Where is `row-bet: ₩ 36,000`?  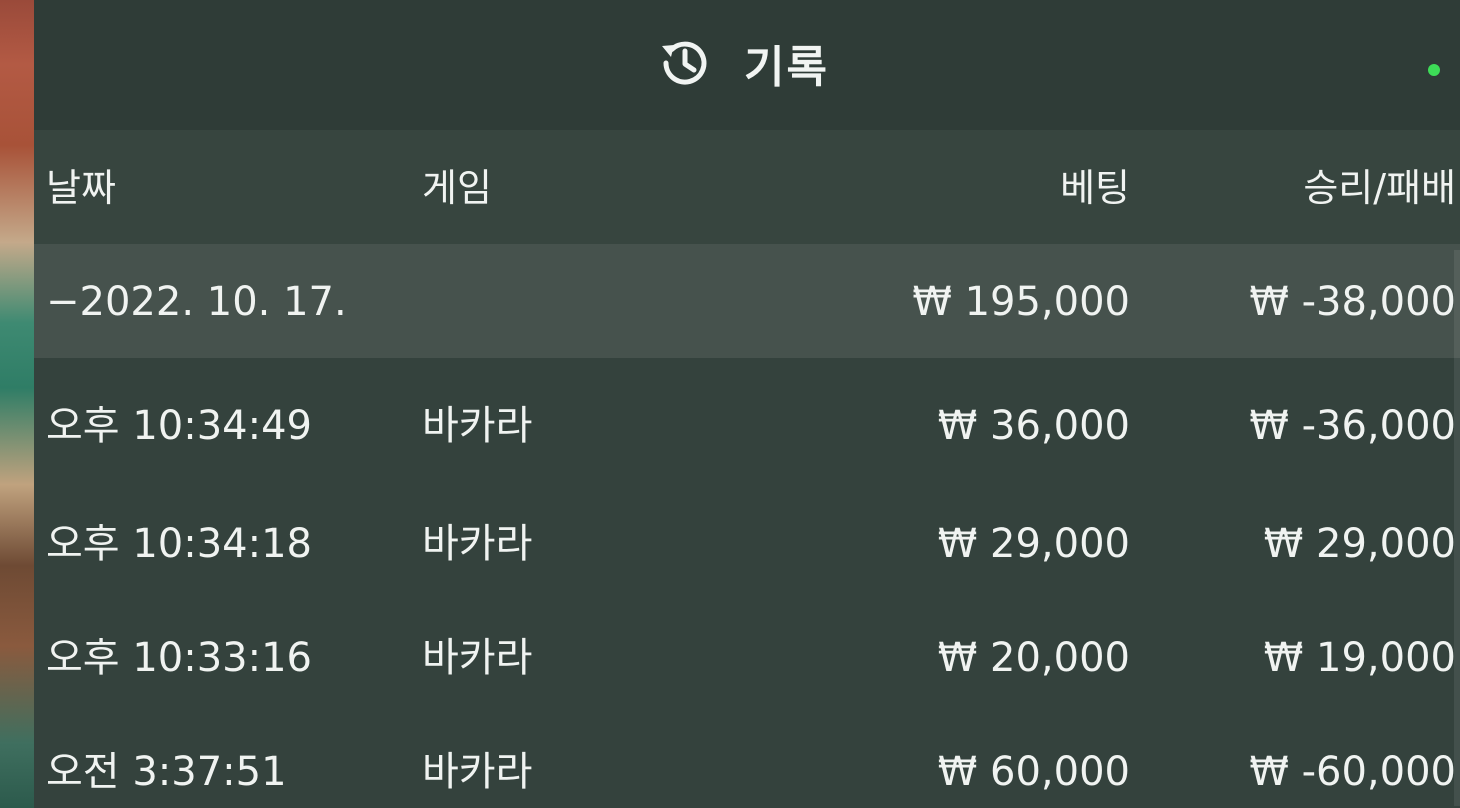 row-bet: ₩ 36,000 is located at coordinates (1033, 426).